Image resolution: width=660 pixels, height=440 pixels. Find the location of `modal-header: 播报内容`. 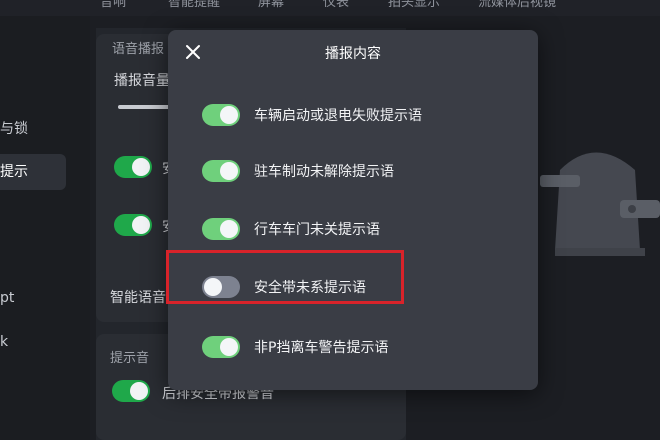

modal-header: 播报内容 is located at coordinates (353, 52).